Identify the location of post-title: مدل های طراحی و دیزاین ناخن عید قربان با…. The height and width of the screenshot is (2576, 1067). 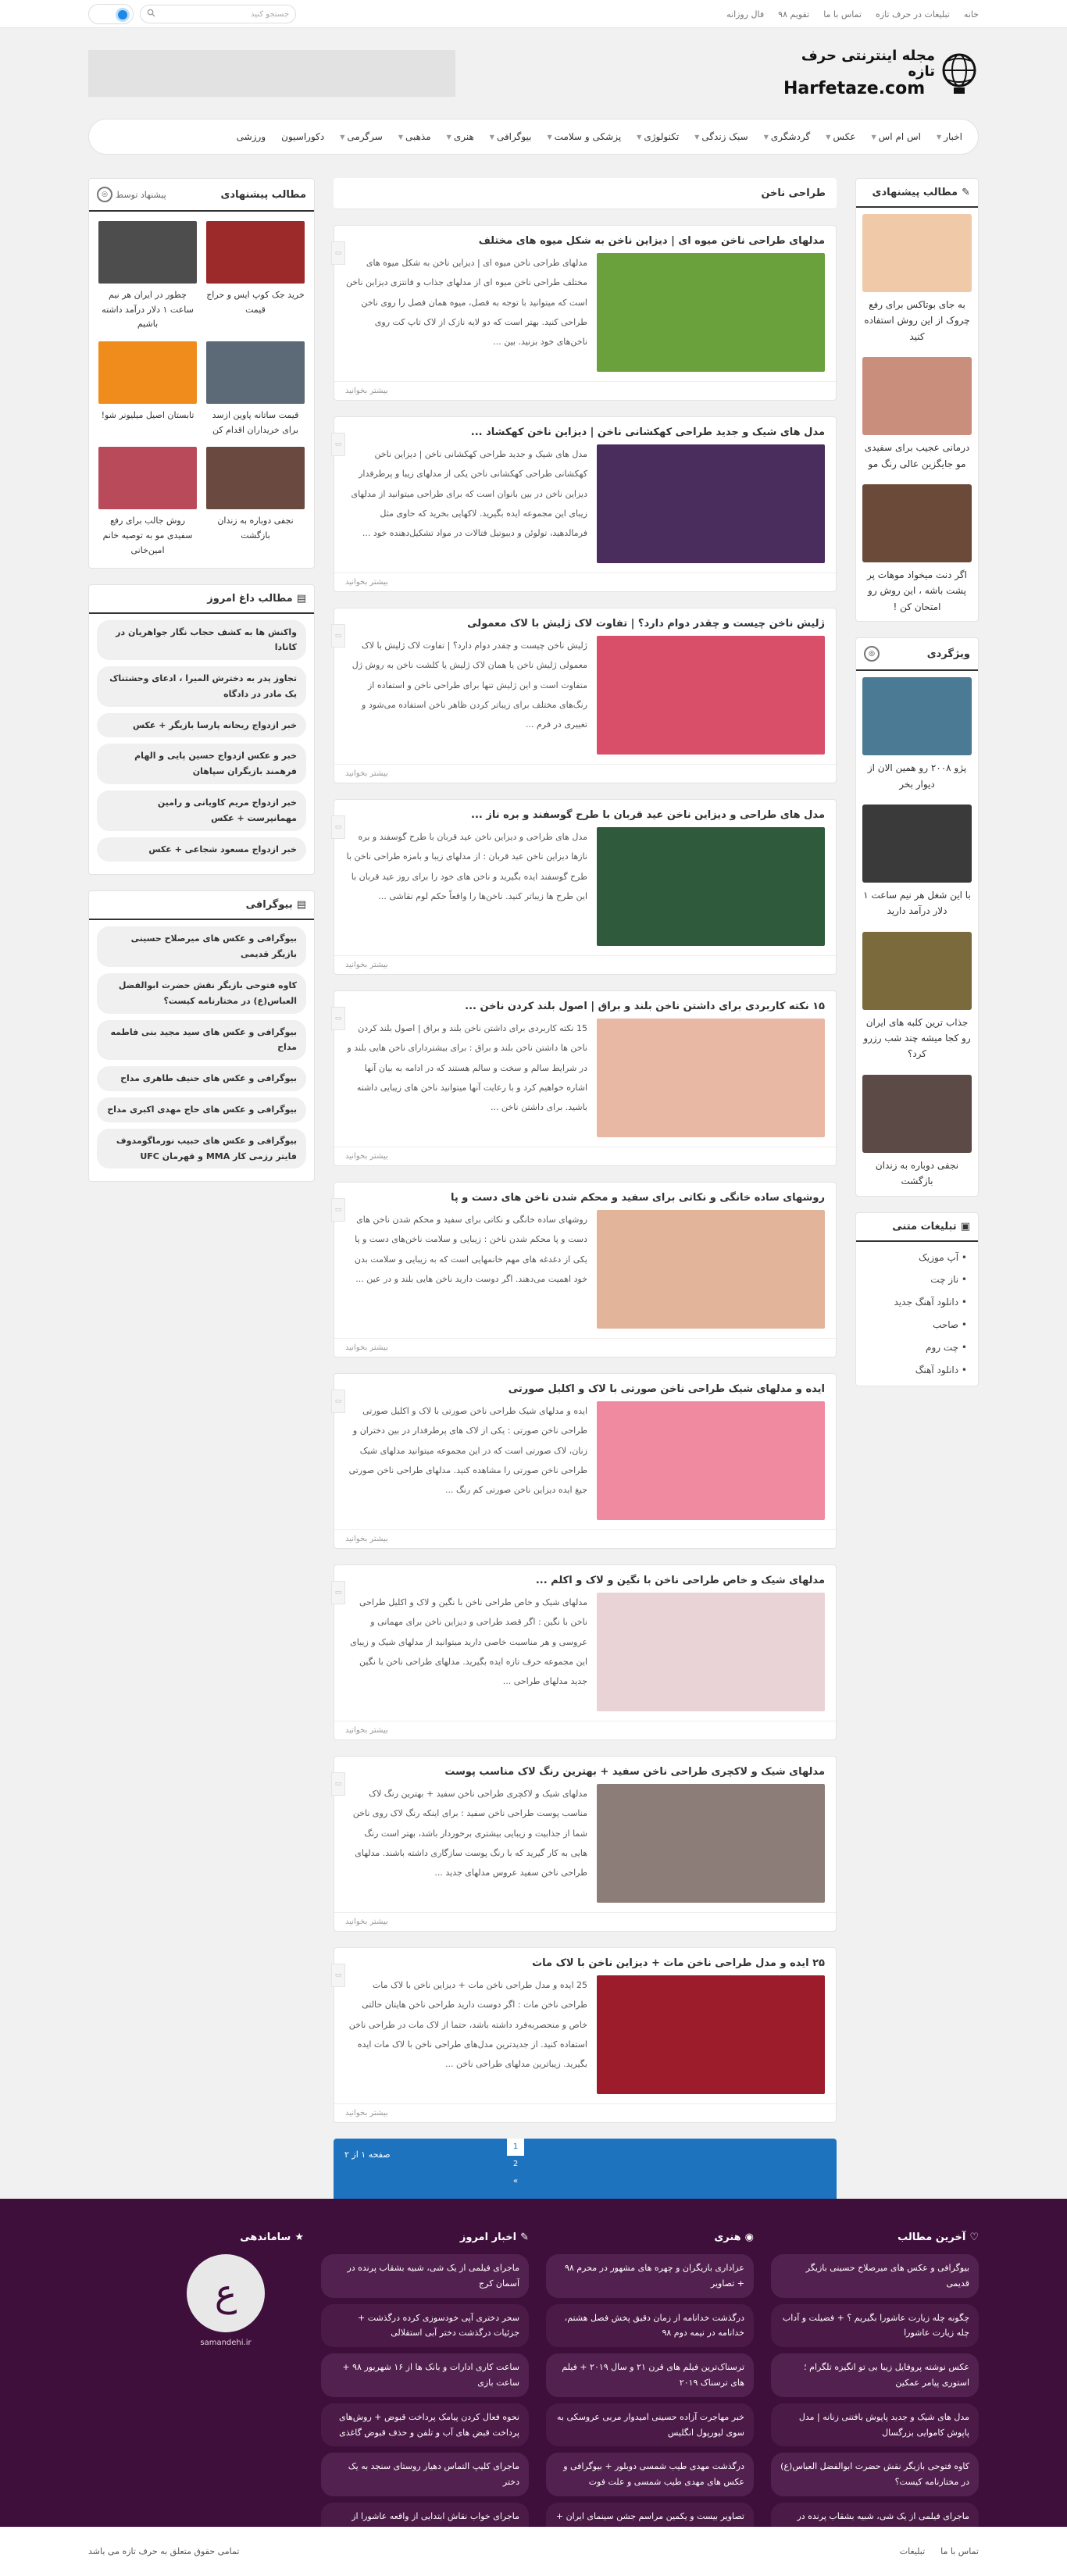
(585, 813).